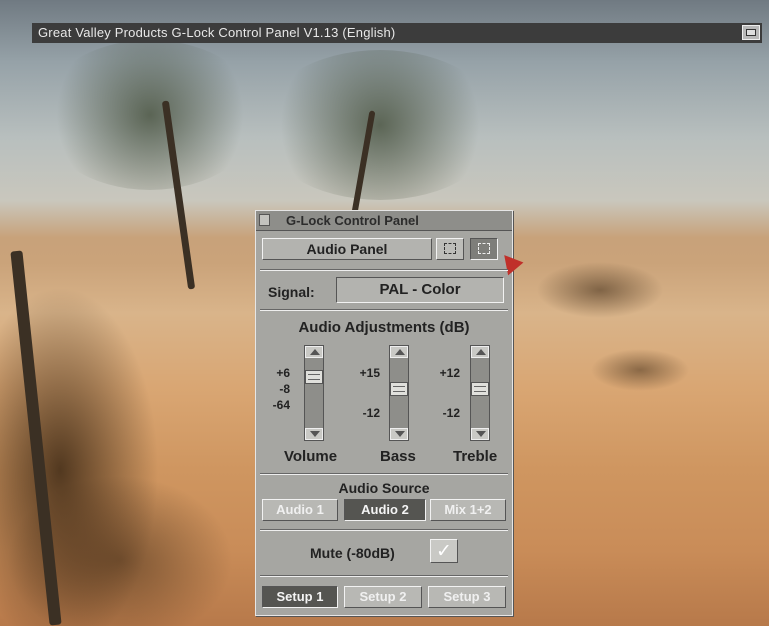  What do you see at coordinates (314, 377) in the screenshot?
I see `volume-slider-knob` at bounding box center [314, 377].